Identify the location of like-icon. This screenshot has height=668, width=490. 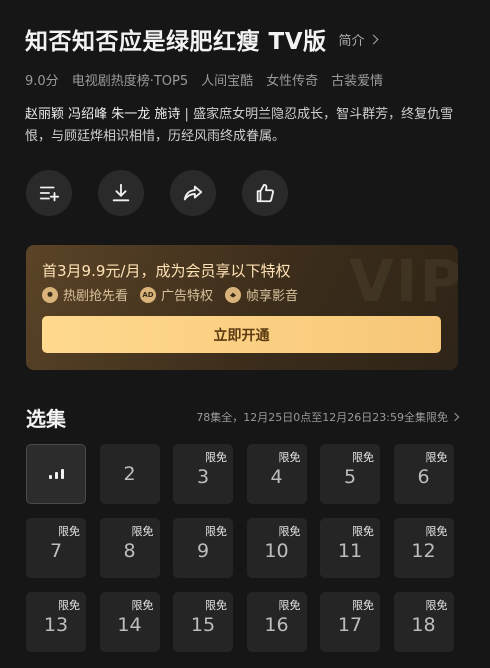
(265, 193).